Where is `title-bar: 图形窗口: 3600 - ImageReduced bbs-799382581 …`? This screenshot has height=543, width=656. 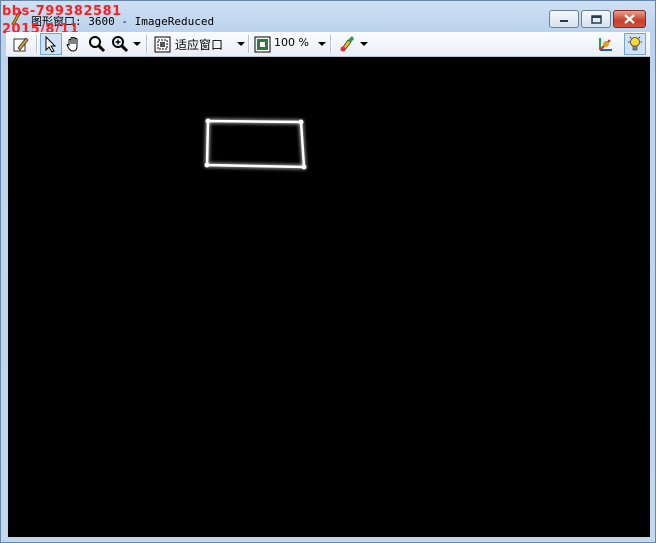 title-bar: 图形窗口: 3600 - ImageReduced bbs-799382581 … is located at coordinates (328, 19).